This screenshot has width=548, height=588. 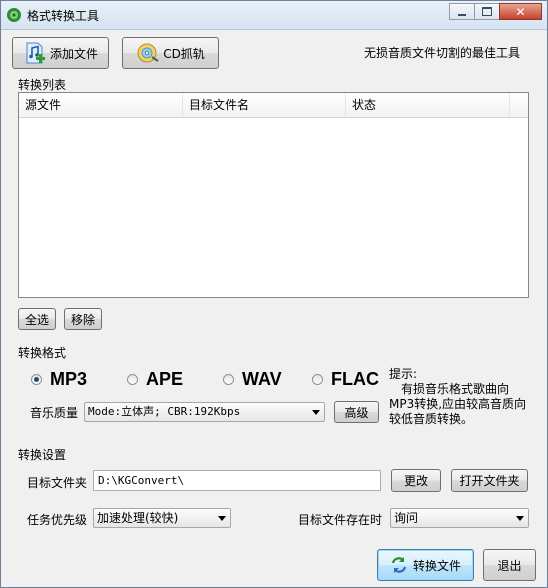 What do you see at coordinates (228, 379) in the screenshot?
I see `radio-wav` at bounding box center [228, 379].